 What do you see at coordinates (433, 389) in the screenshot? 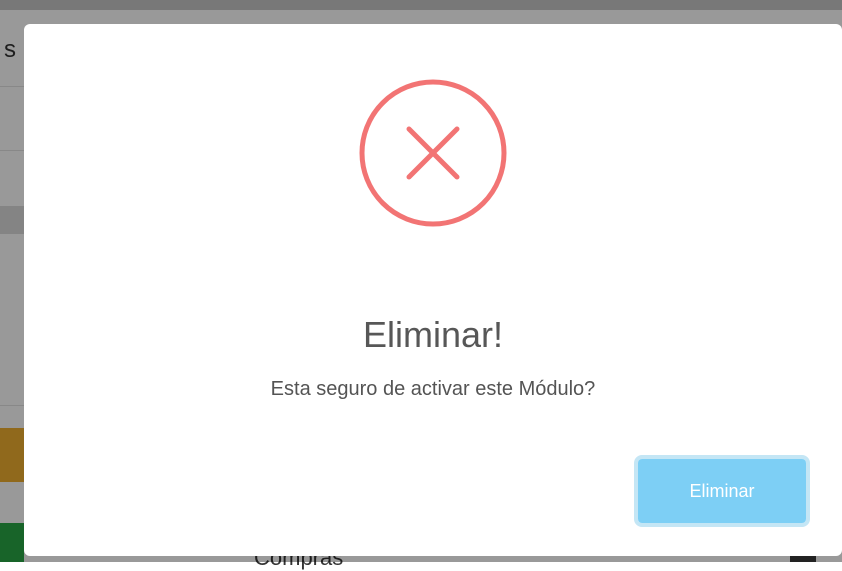
I see `dialog-message: Esta seguro de activar este Módulo?` at bounding box center [433, 389].